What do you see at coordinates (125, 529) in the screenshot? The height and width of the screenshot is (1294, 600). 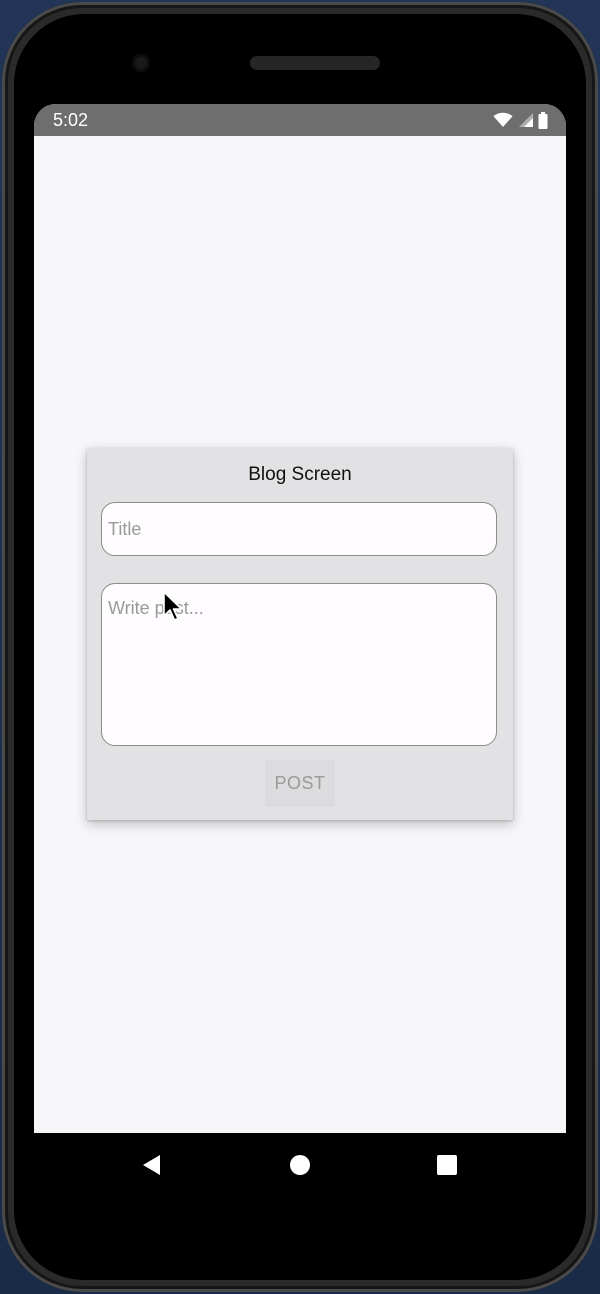 I see `title-input-placeholder: Title` at bounding box center [125, 529].